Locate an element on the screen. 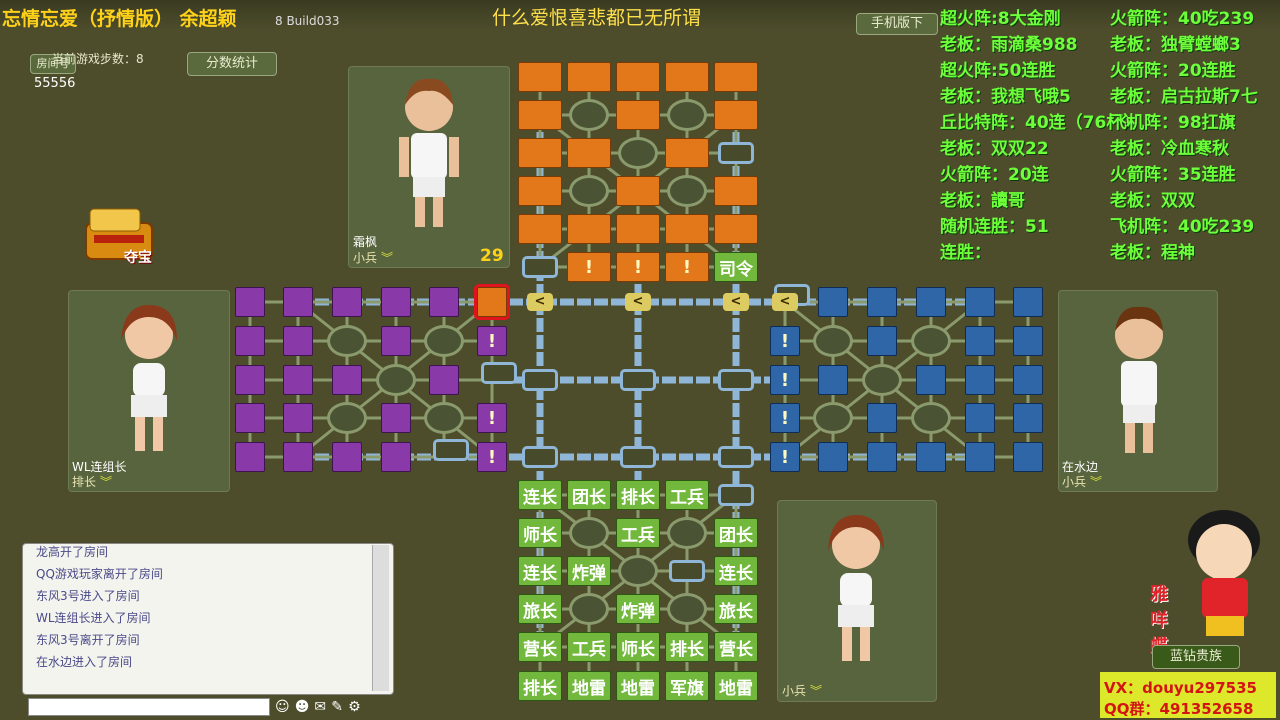 Image resolution: width=1280 pixels, height=720 pixels. smile-icon: ☻ is located at coordinates (302, 707).